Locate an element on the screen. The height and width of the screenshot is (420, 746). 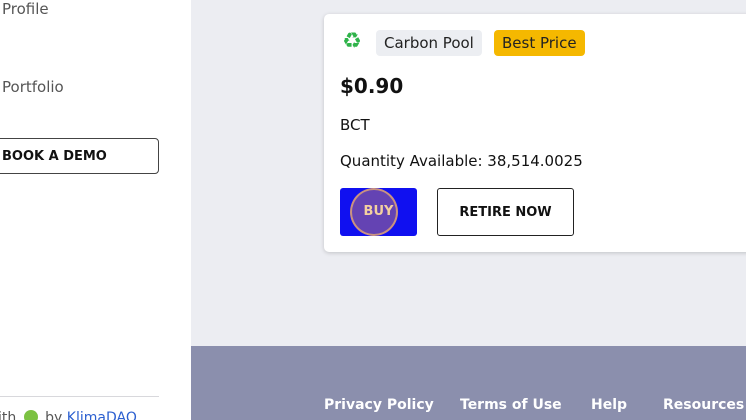
powered-by: ith by KlimaDAO is located at coordinates (68, 415).